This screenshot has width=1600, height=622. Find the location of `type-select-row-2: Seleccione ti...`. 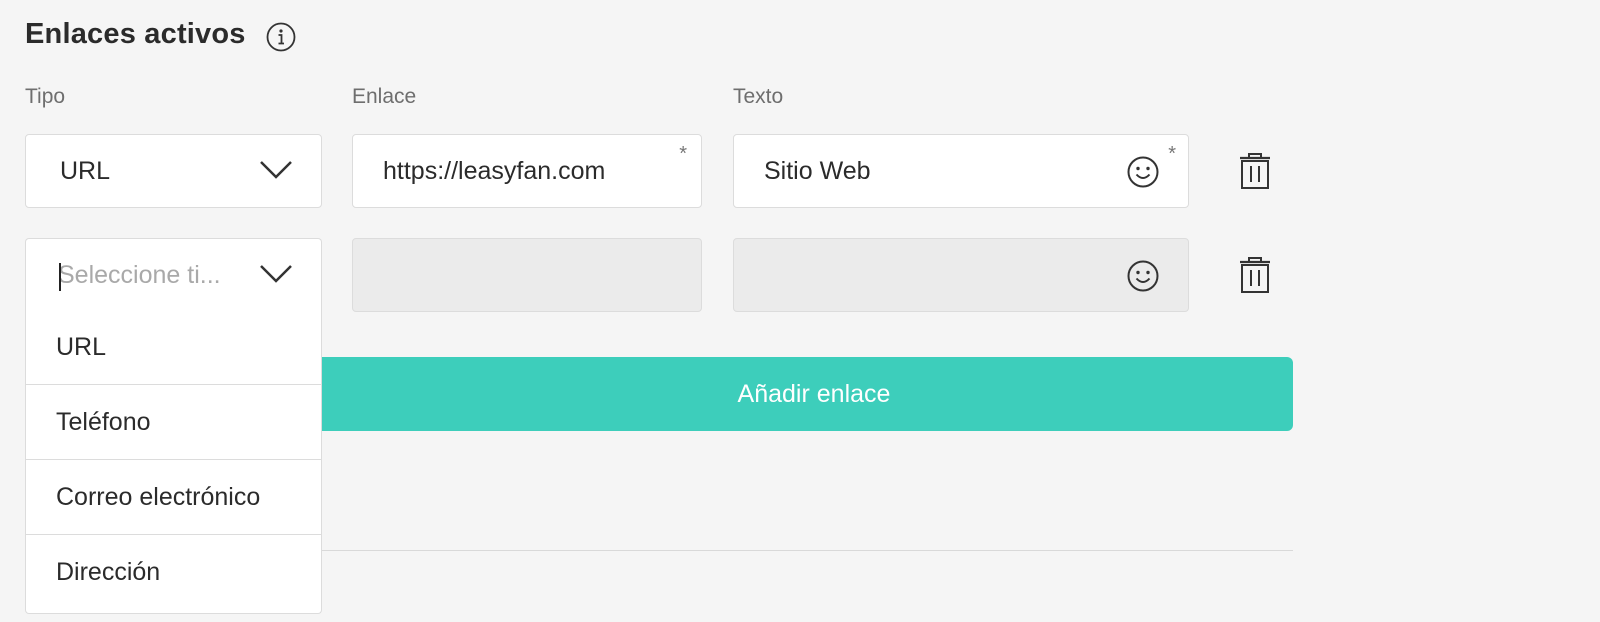

type-select-row-2: Seleccione ti... is located at coordinates (173, 275).